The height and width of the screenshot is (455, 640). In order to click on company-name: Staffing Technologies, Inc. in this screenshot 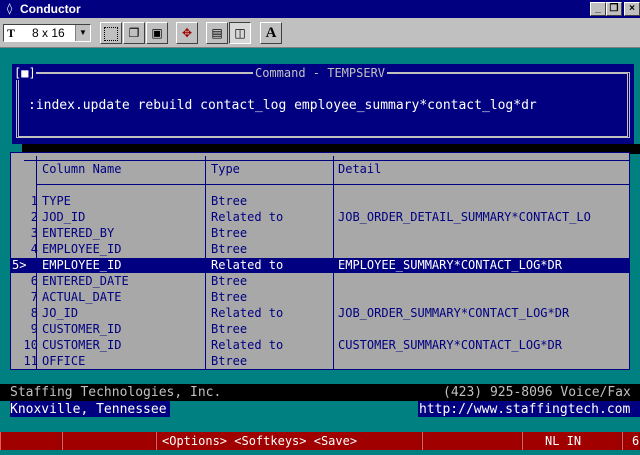, I will do `click(116, 392)`.